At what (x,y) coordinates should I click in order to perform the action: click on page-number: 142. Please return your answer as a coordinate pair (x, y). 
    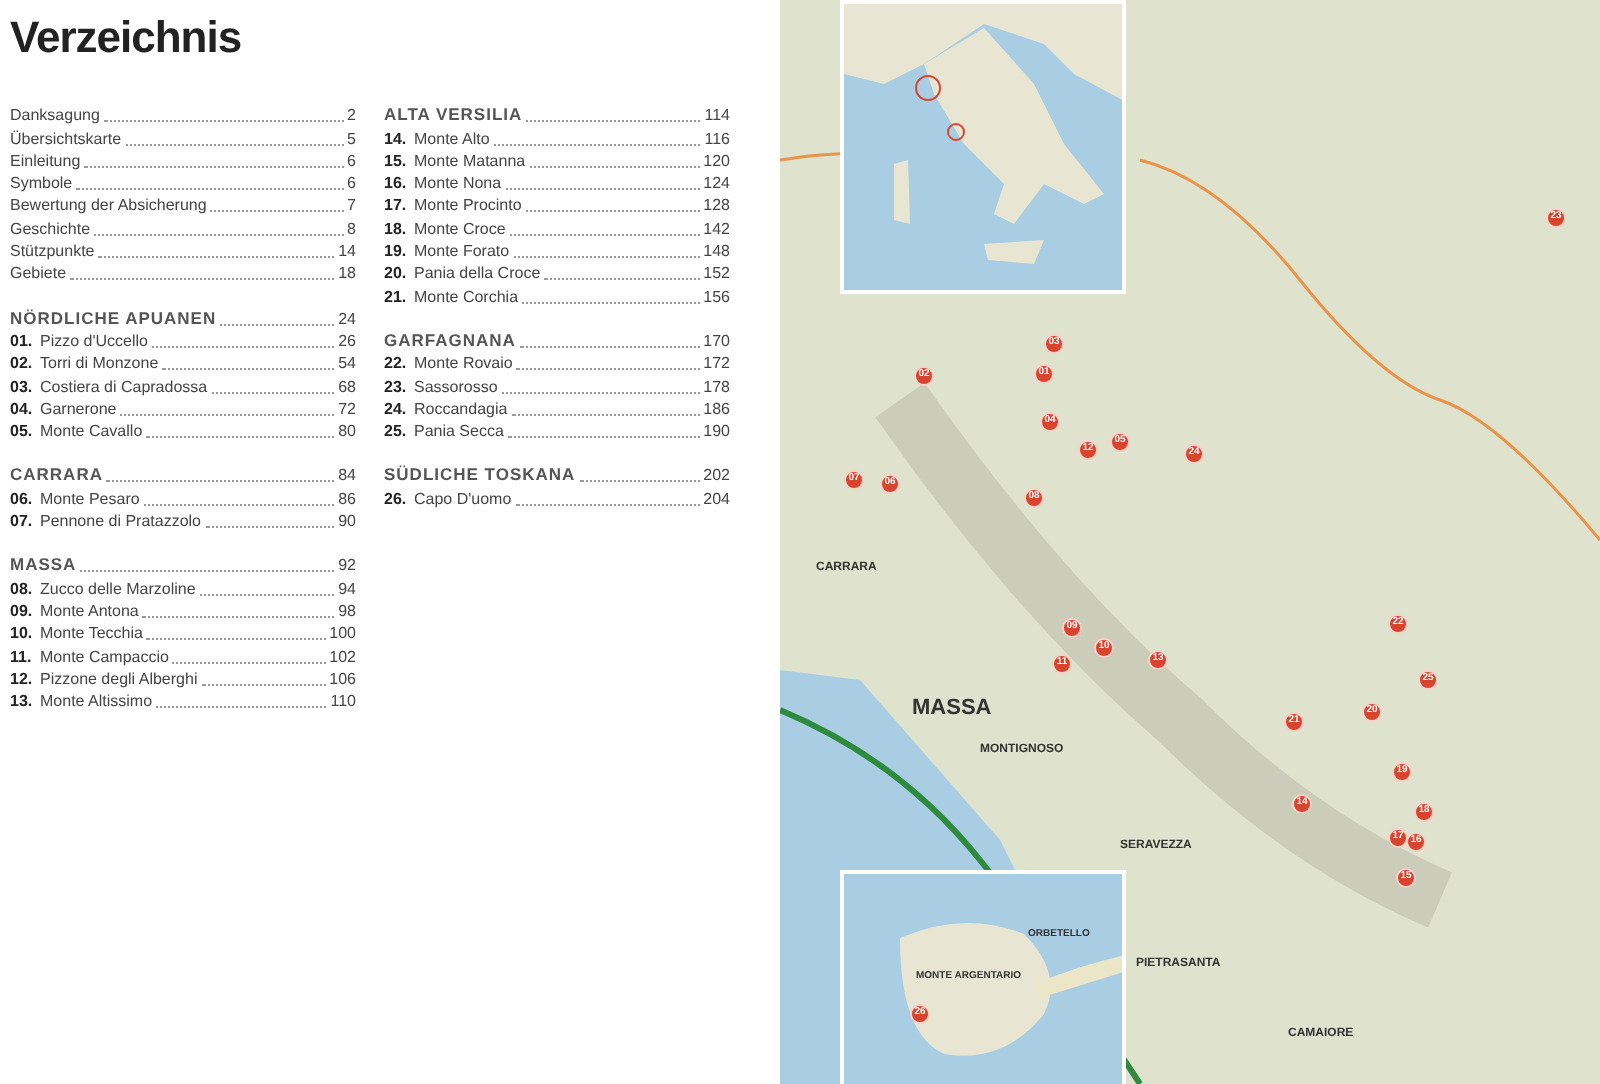
    Looking at the image, I should click on (716, 228).